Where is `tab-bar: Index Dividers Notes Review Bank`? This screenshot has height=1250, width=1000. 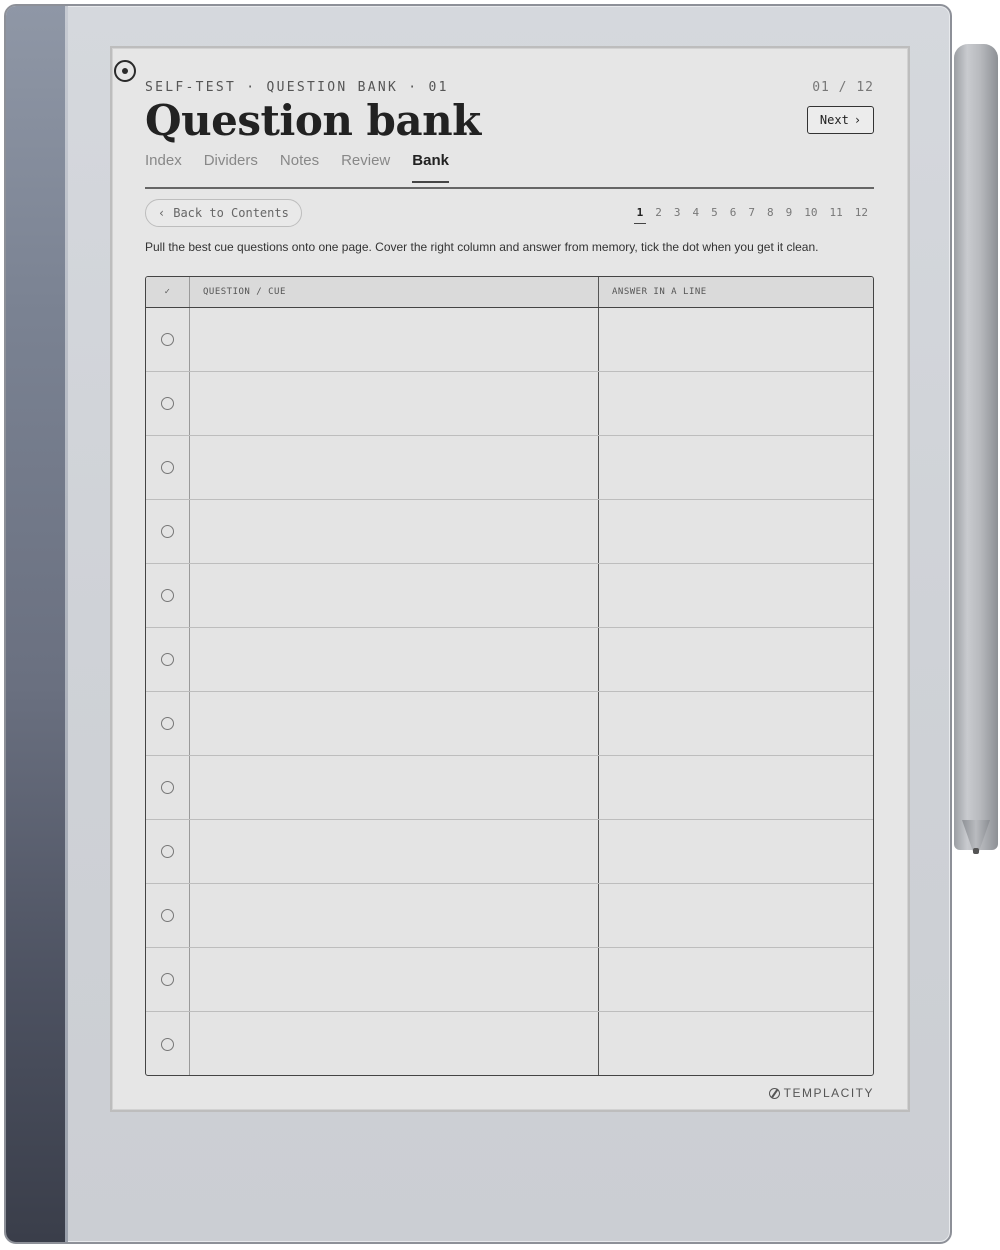
tab-bar: Index Dividers Notes Review Bank is located at coordinates (297, 167).